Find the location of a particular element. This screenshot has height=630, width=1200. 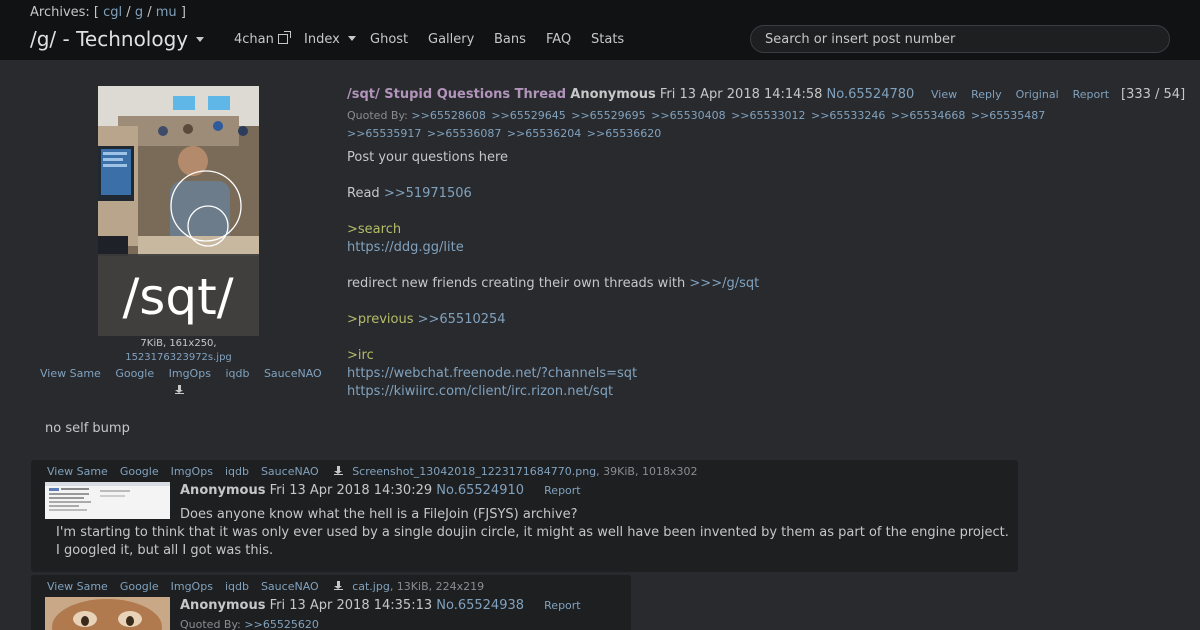

archives-prefix: Archives: [ is located at coordinates (64, 12).